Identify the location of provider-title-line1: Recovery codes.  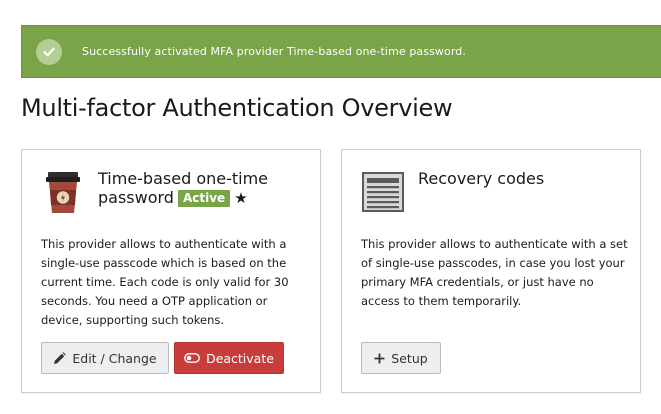
(481, 178).